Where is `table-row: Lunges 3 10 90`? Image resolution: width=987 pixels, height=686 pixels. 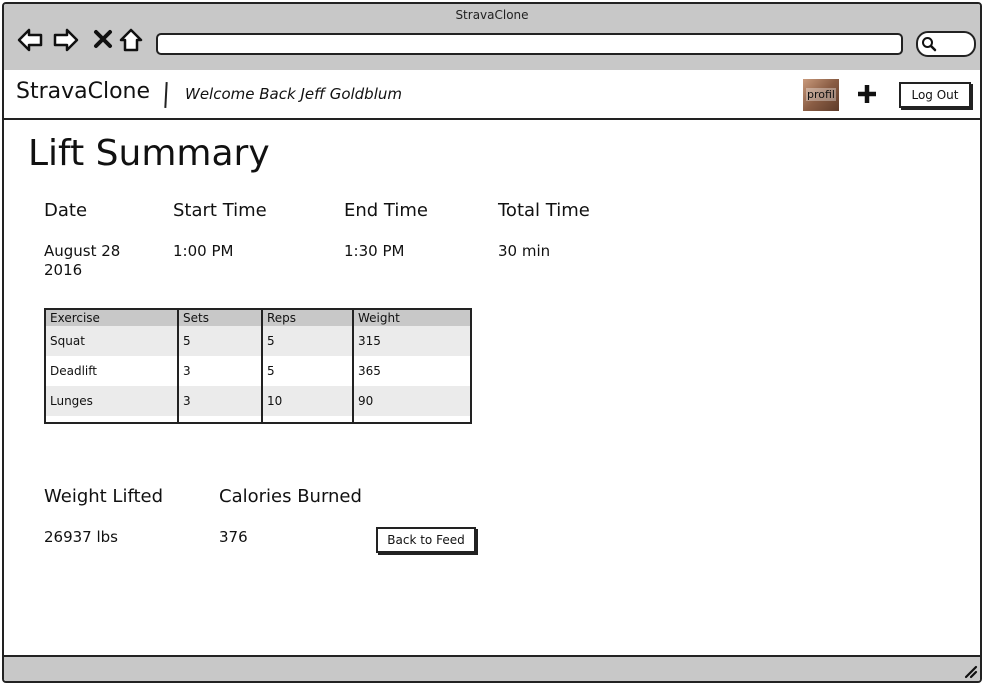
table-row: Lunges 3 10 90 is located at coordinates (258, 401).